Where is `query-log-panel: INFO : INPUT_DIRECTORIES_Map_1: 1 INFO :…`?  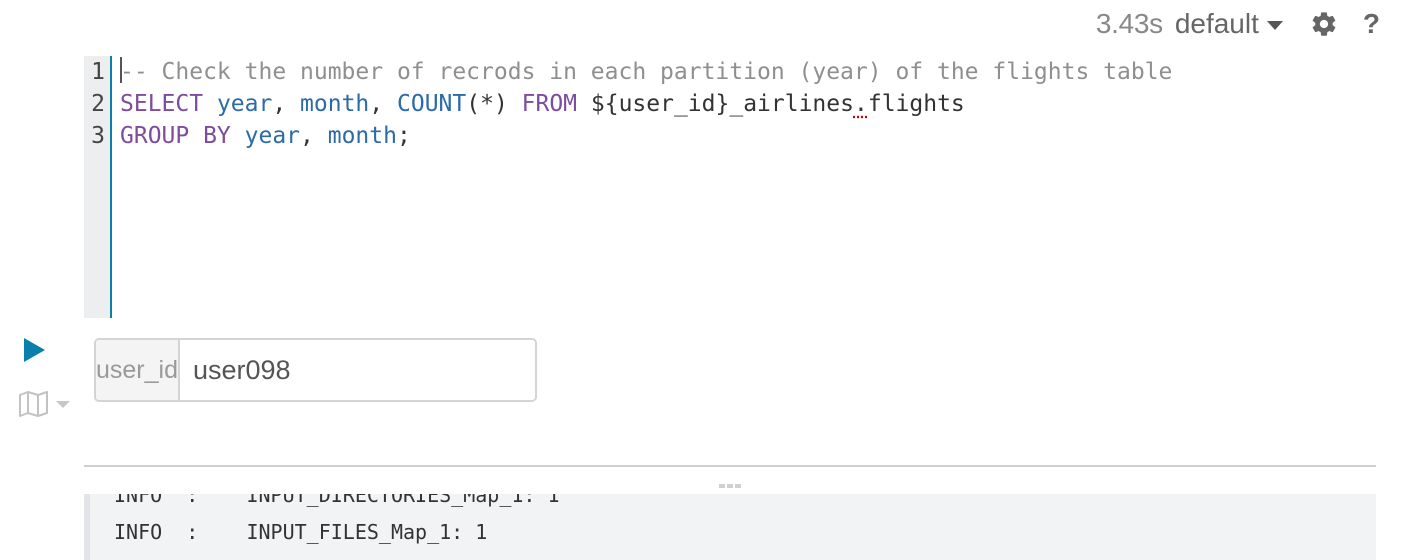
query-log-panel: INFO : INPUT_DIRECTORIES_Map_1: 1 INFO :… is located at coordinates (730, 527).